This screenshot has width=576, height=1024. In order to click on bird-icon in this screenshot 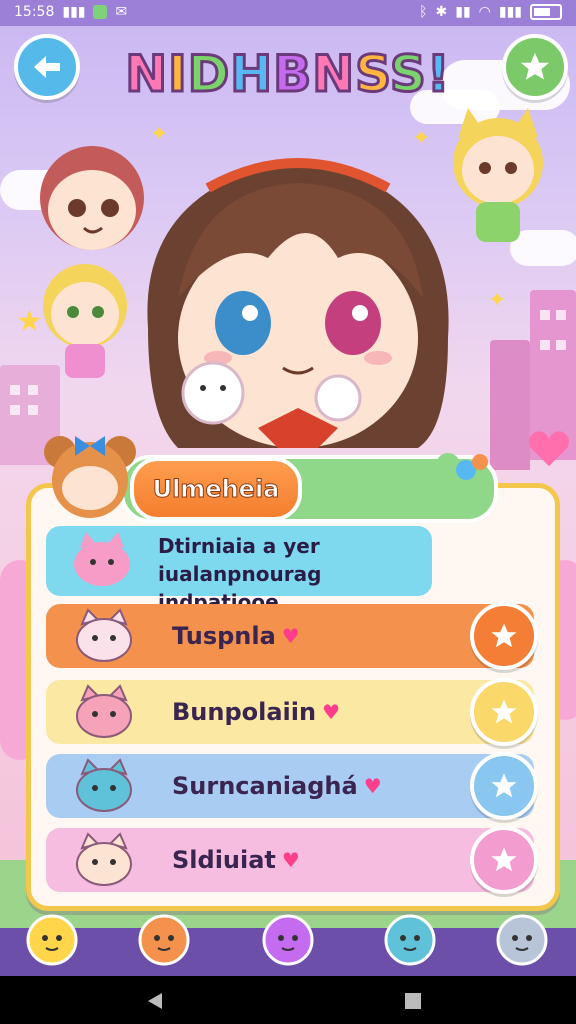, I will do `click(288, 940)`.